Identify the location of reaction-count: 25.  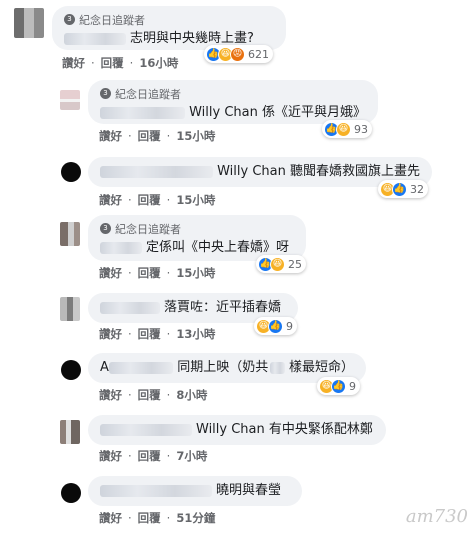
(295, 264).